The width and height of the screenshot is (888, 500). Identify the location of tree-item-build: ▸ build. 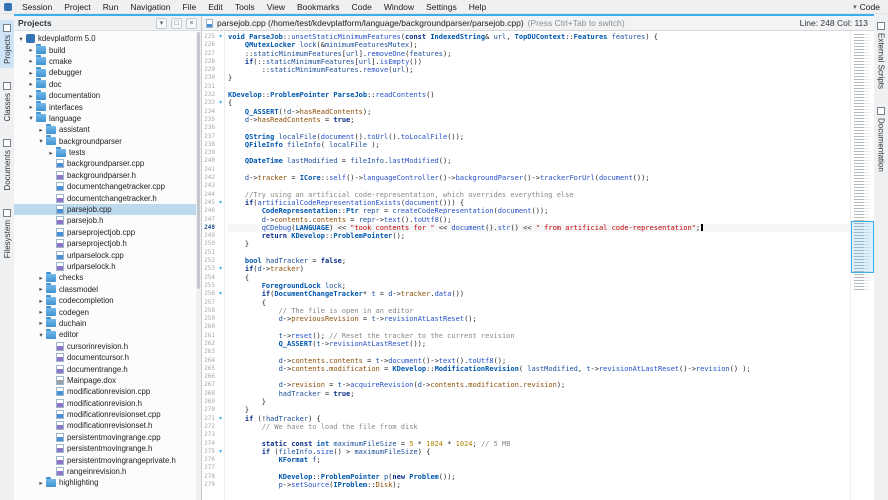
(107, 49).